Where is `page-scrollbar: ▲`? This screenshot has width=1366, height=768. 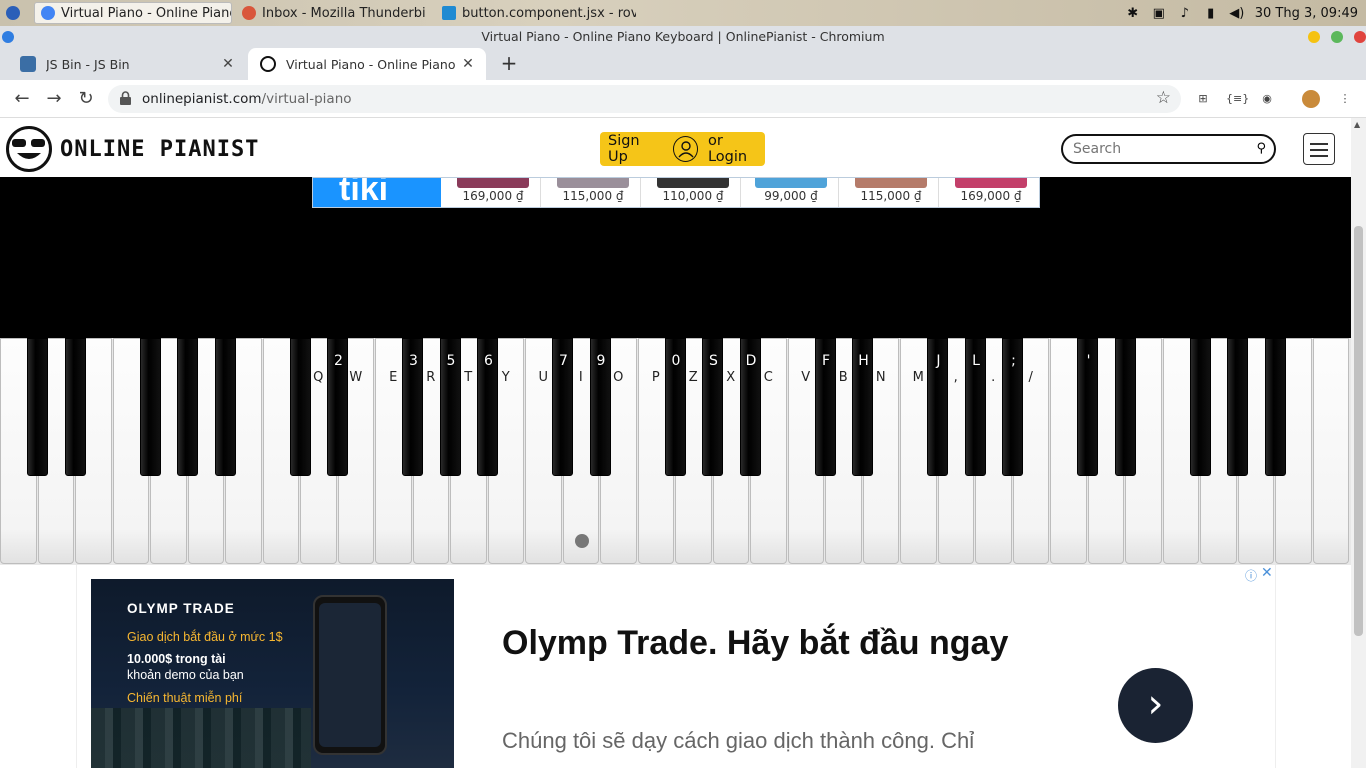
page-scrollbar: ▲ is located at coordinates (1358, 443).